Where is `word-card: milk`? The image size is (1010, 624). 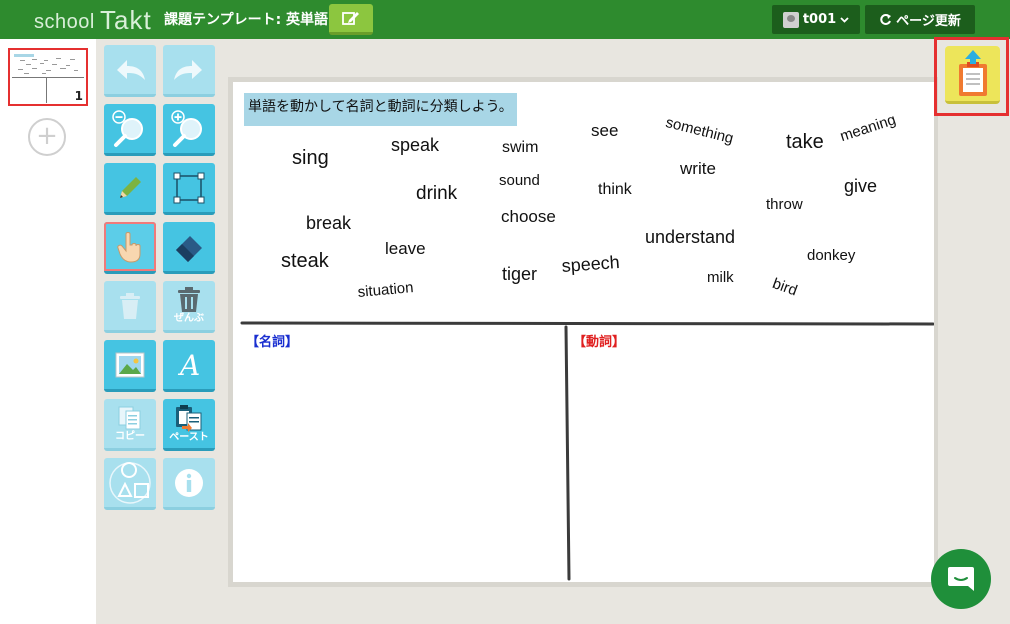
word-card: milk is located at coordinates (720, 277).